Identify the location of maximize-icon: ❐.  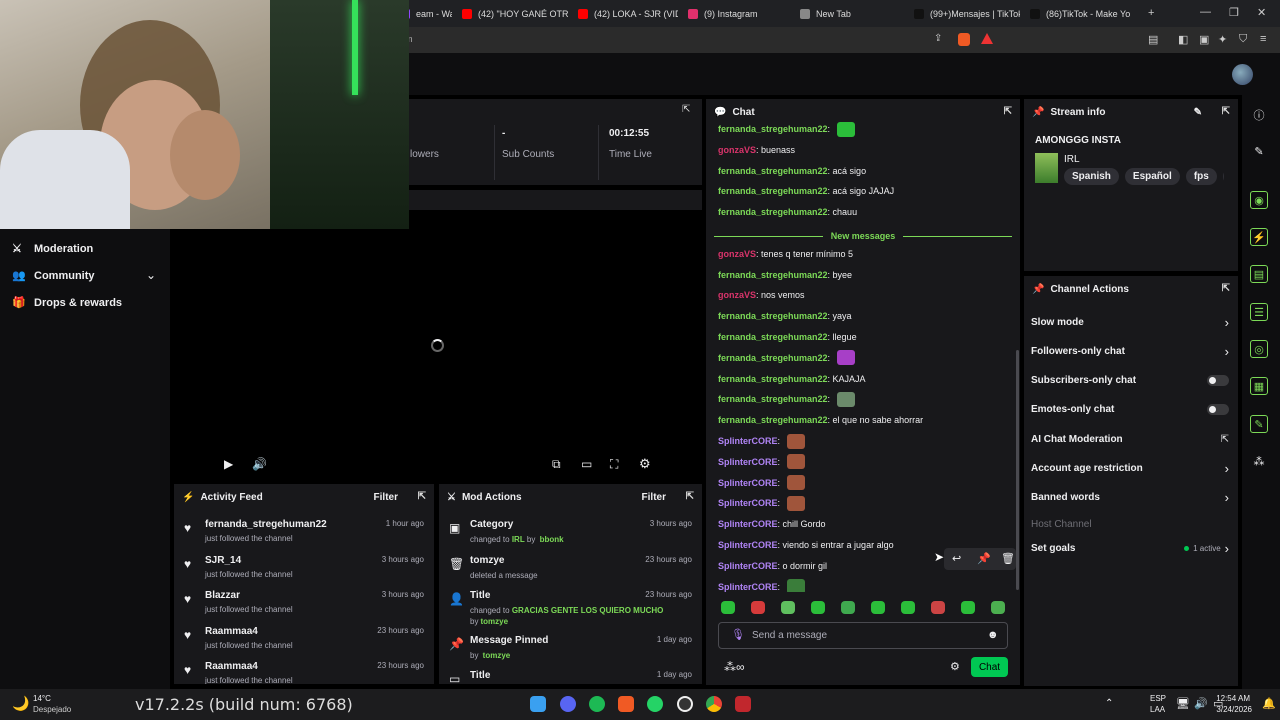
(1234, 12).